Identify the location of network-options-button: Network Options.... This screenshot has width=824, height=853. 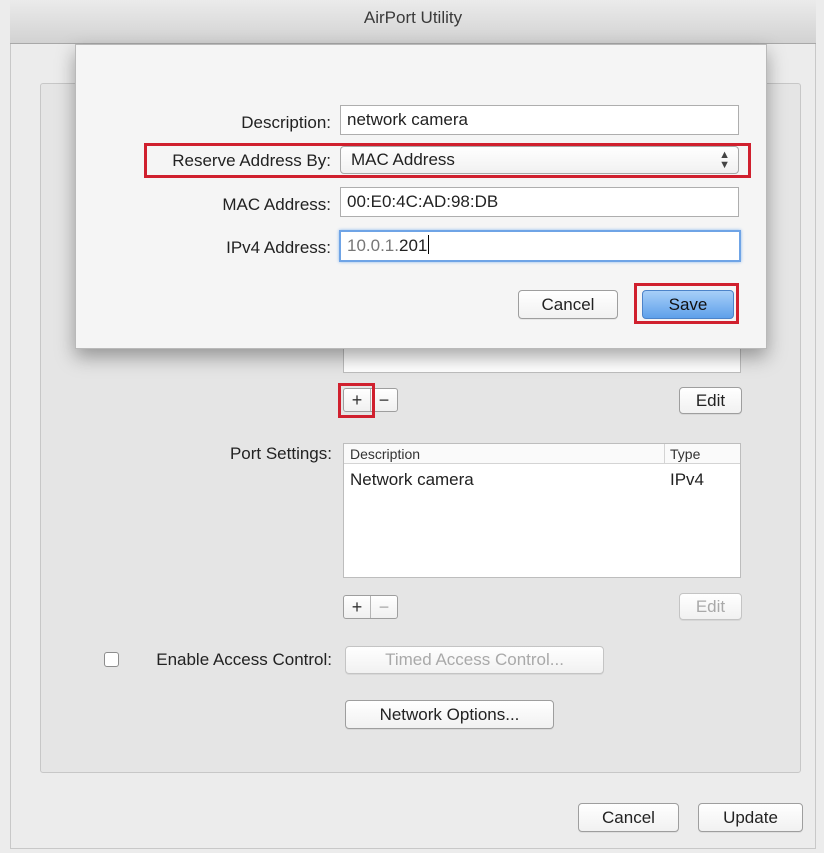
(449, 714).